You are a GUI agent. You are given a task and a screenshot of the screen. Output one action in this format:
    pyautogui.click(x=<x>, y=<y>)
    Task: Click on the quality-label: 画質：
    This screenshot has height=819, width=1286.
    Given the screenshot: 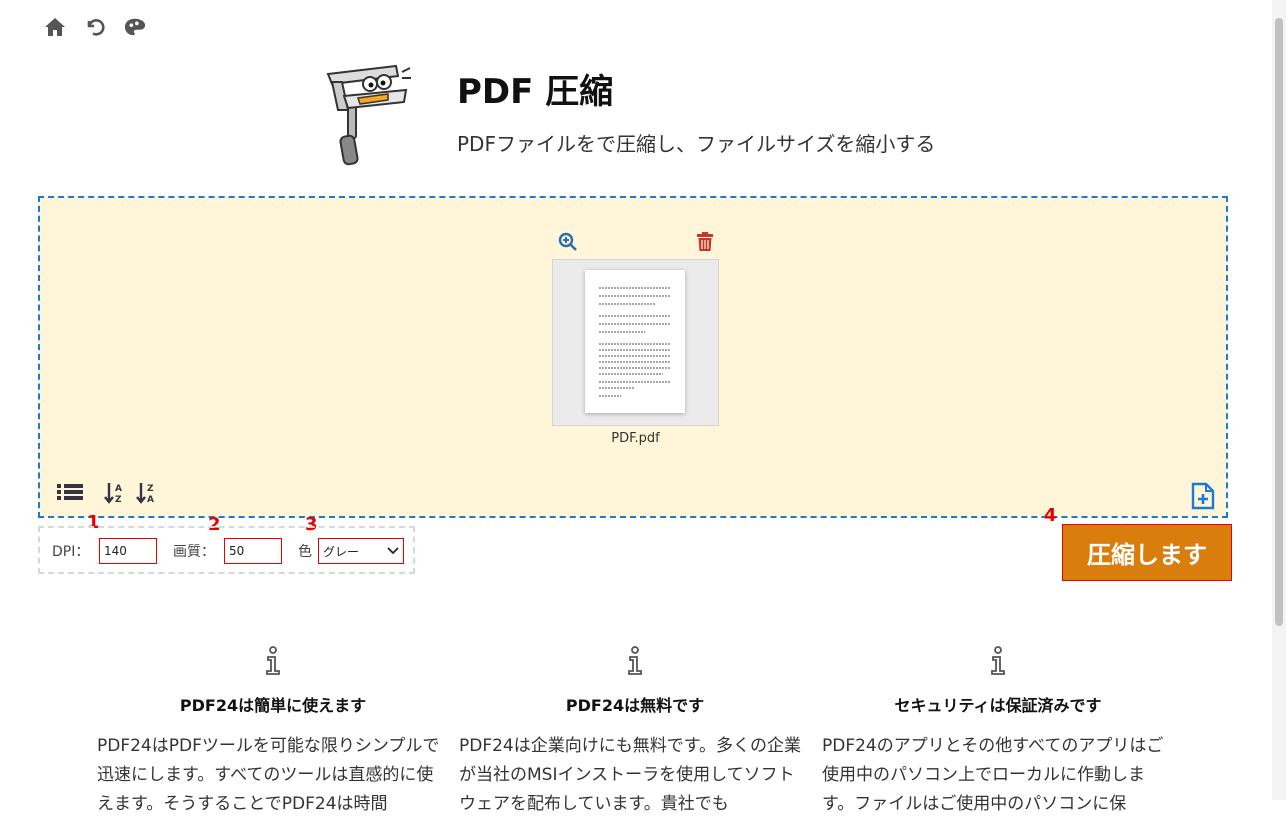 What is the action you would take?
    pyautogui.click(x=194, y=552)
    